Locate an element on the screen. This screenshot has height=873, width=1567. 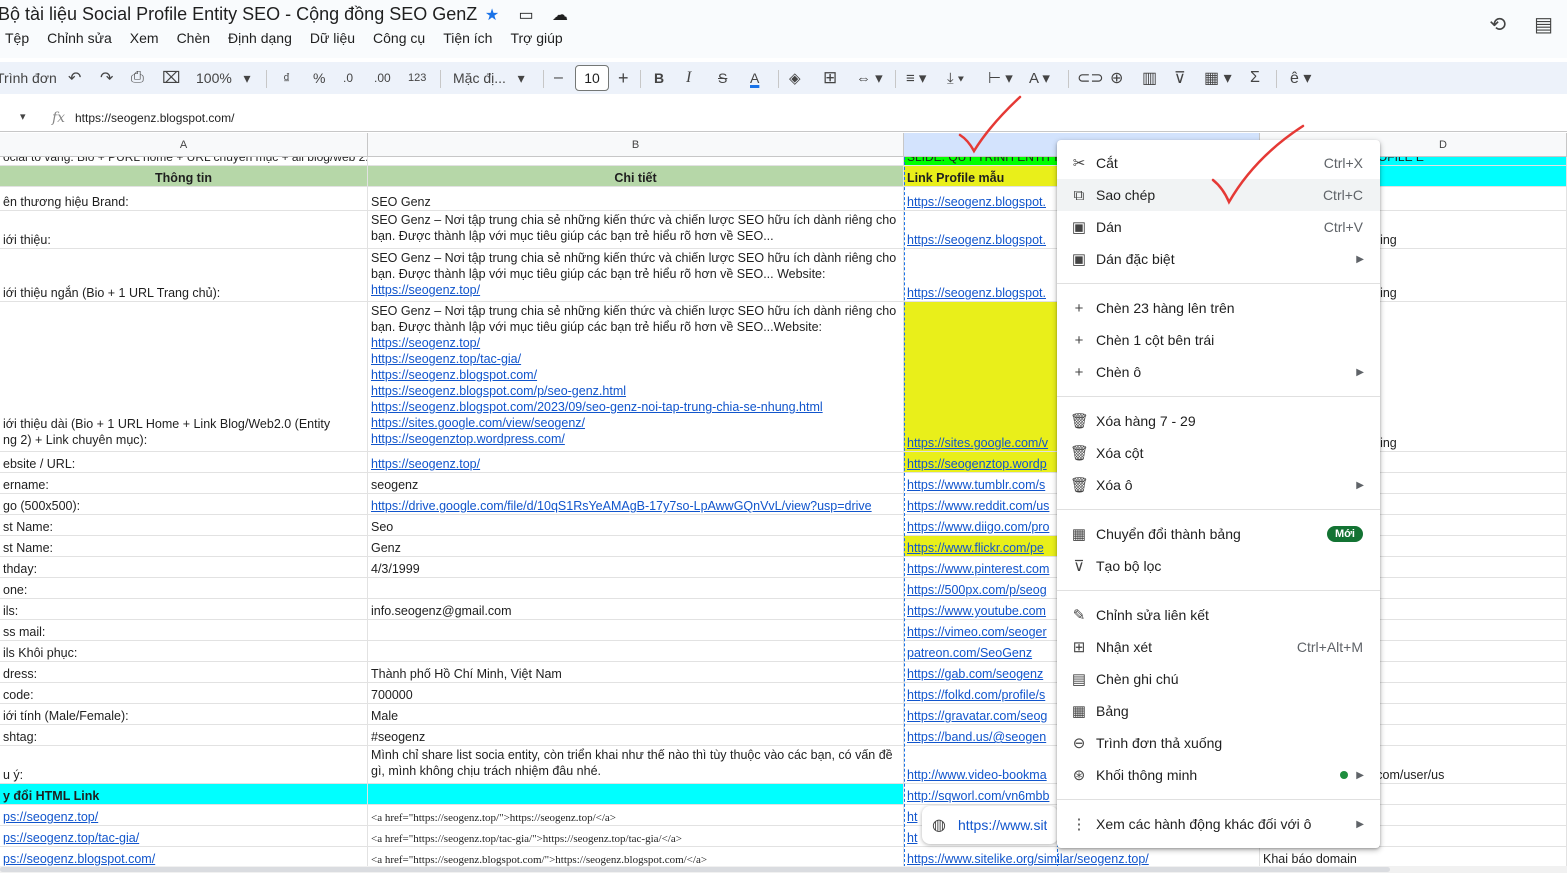
menu-search-input: Trình đơn is located at coordinates (28, 78).